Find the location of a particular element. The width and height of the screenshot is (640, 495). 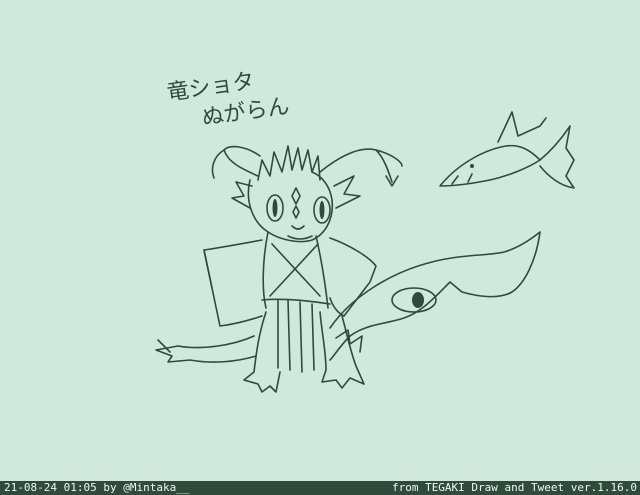

timestamp-author-label: 21-08-24 01:05 by @Mintaka__ is located at coordinates (97, 487).